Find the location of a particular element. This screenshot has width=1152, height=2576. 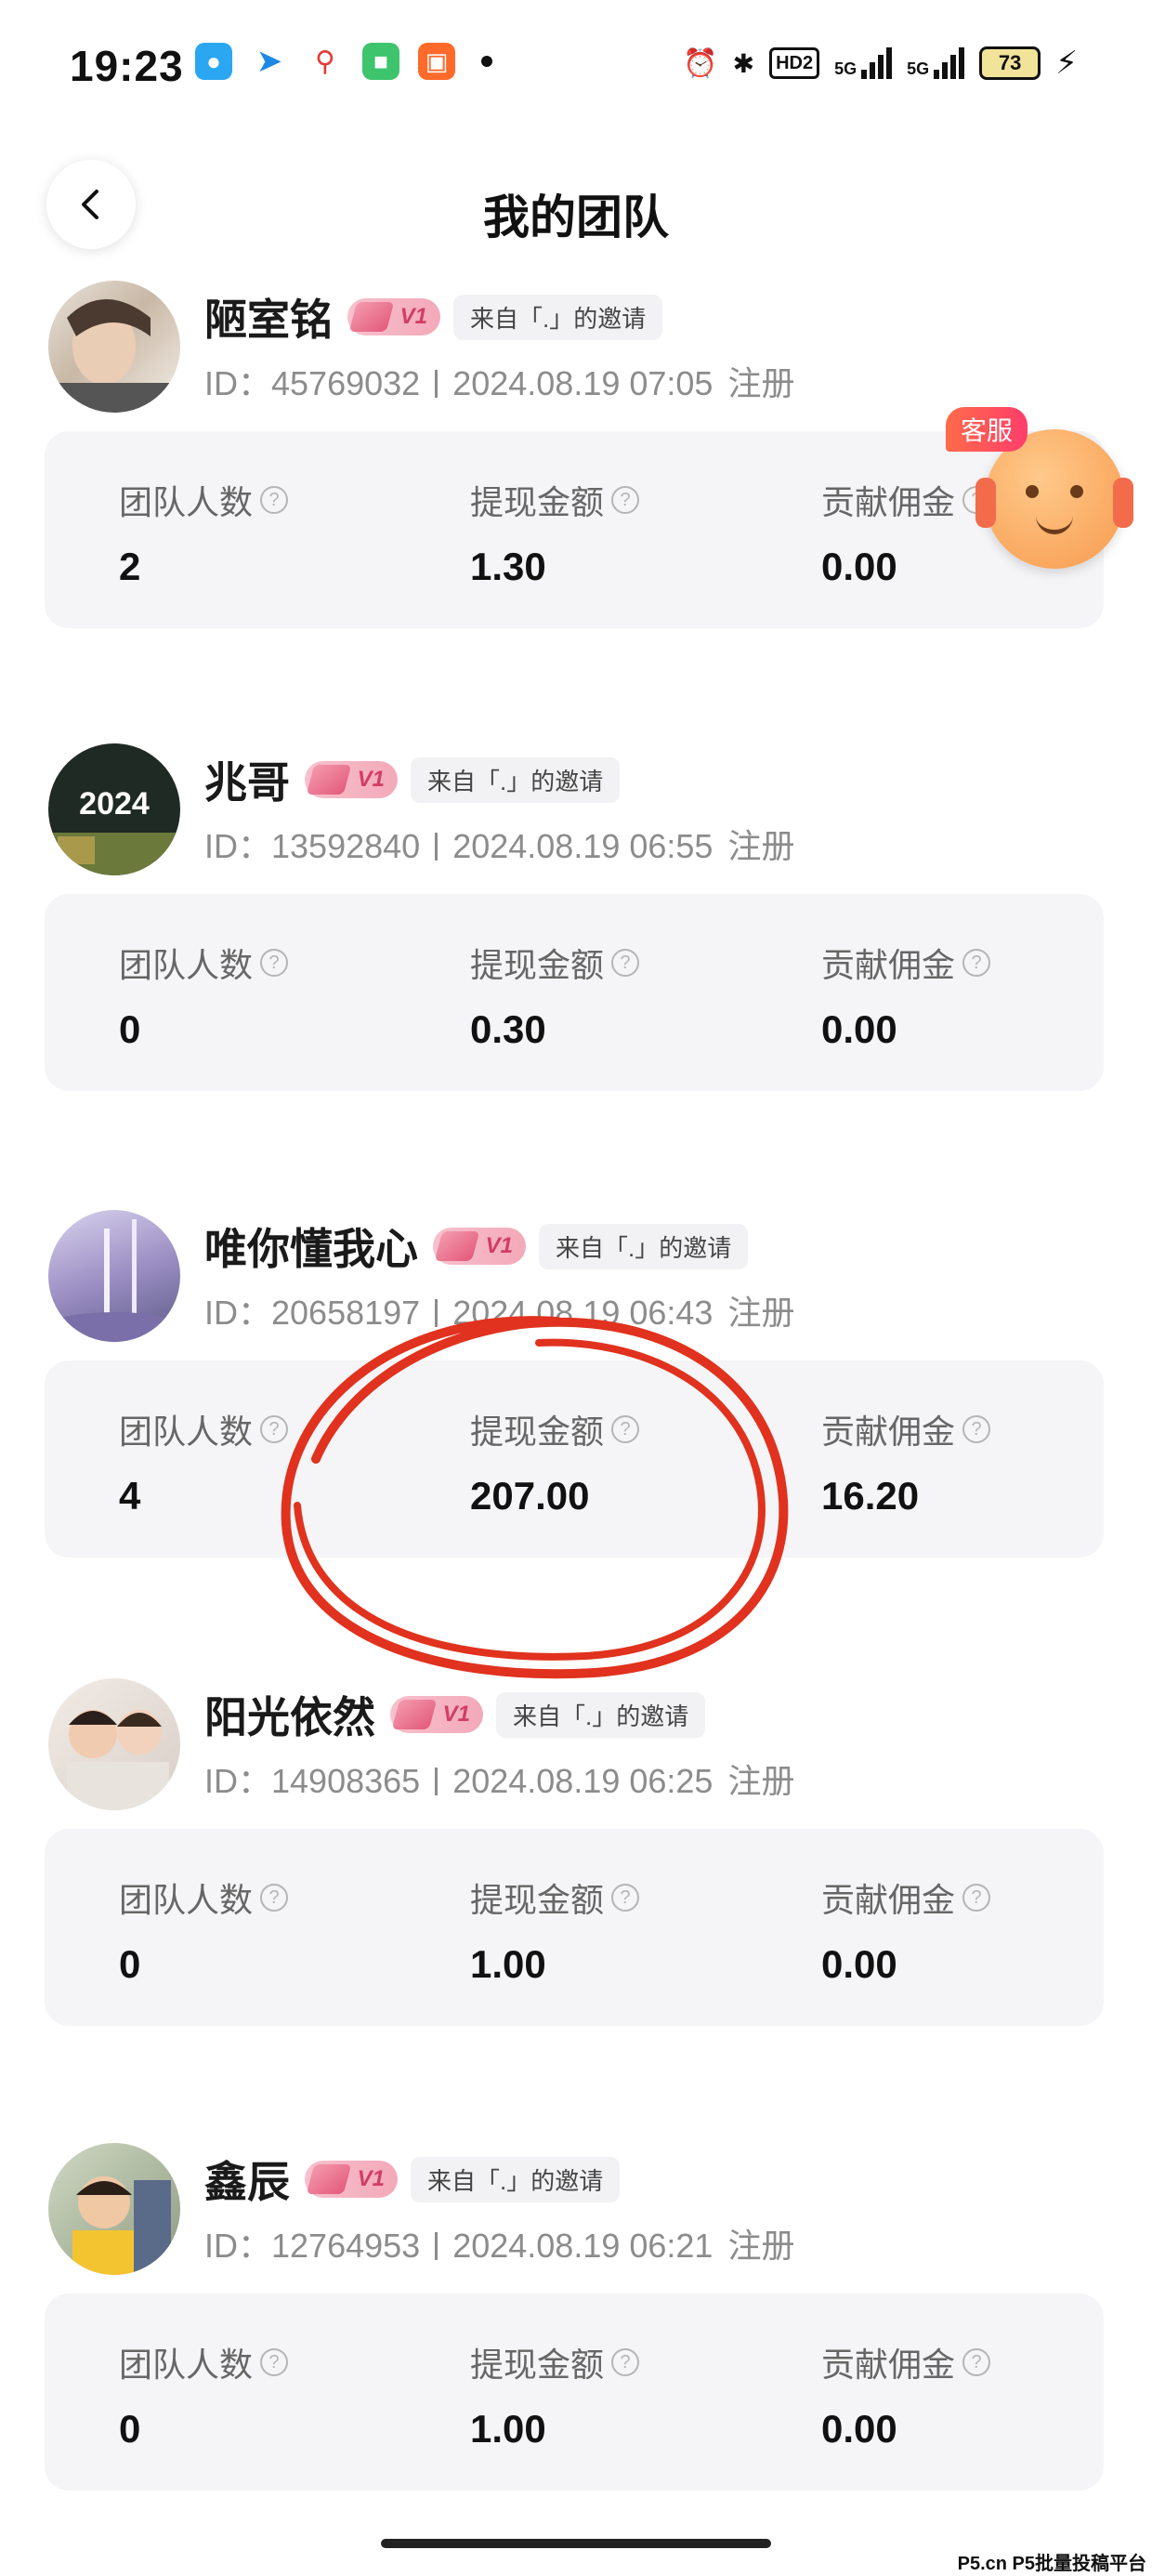

stats-panel: 团队人数? 0 提现金额? 1.00 贡献佣金? 0.00 is located at coordinates (574, 2392).